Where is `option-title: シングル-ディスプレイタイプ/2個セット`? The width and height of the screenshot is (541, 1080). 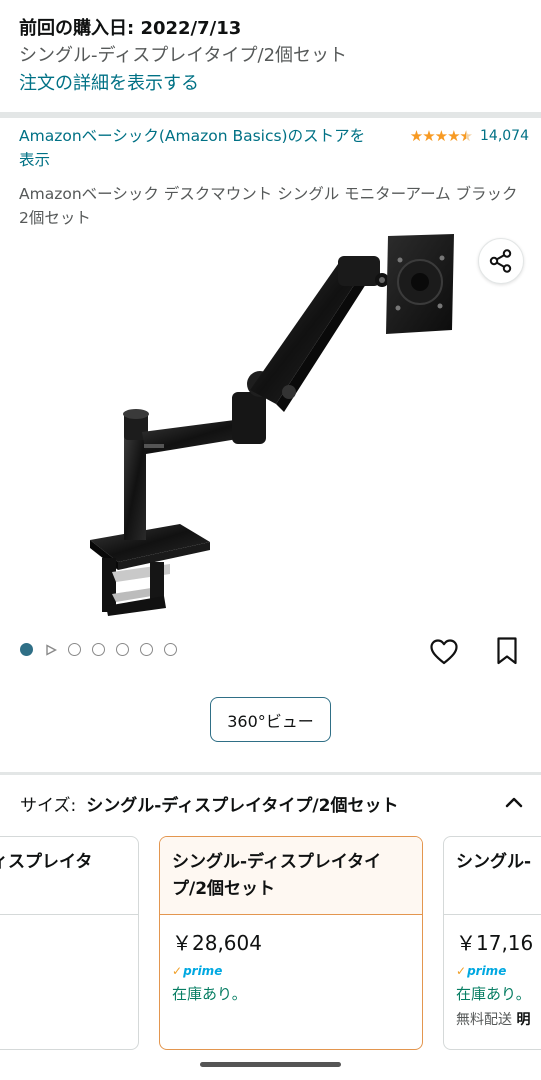 option-title: シングル-ディスプレイタイプ/2個セット is located at coordinates (291, 876).